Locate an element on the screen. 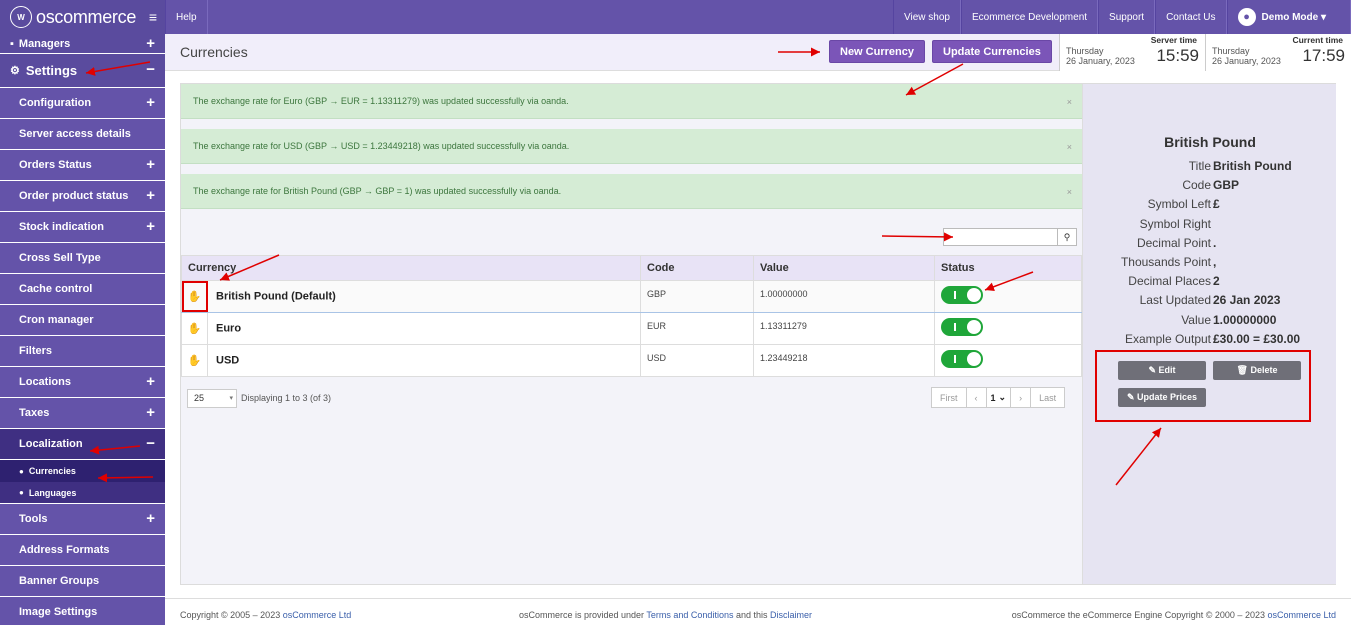  hamburger-menu-icon: ≡ is located at coordinates (153, 17).